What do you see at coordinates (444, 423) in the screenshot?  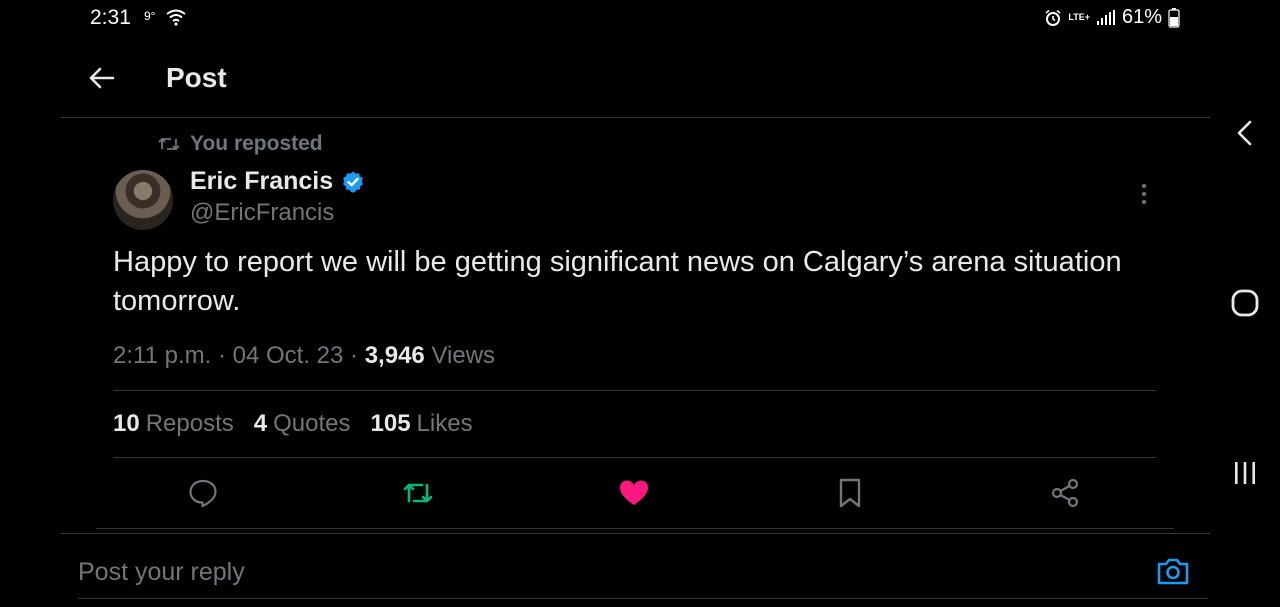 I see `likes-label: Likes` at bounding box center [444, 423].